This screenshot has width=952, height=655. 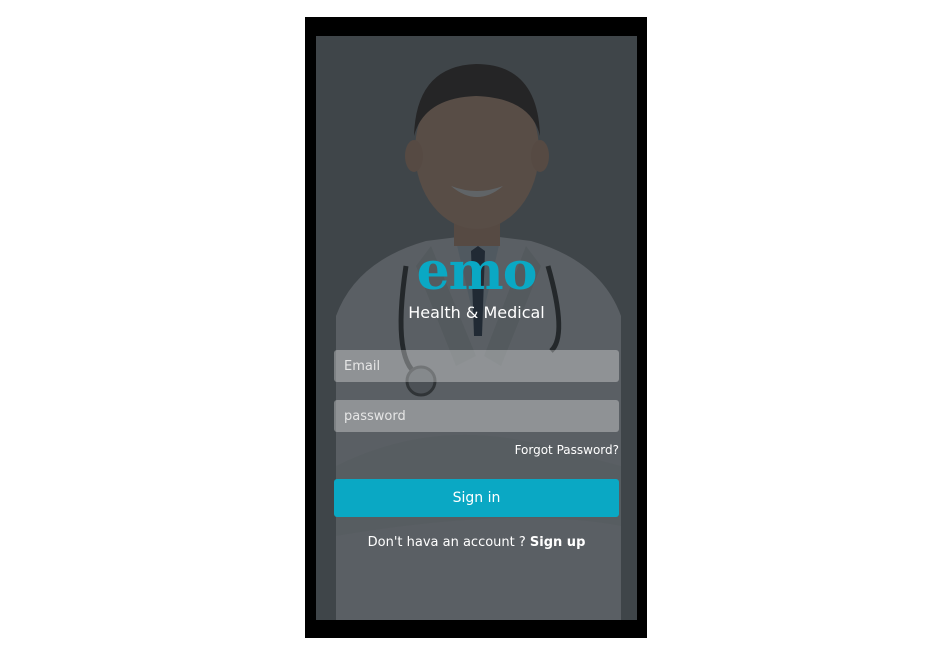 What do you see at coordinates (567, 450) in the screenshot?
I see `forgot-password-link: Forgot Password?` at bounding box center [567, 450].